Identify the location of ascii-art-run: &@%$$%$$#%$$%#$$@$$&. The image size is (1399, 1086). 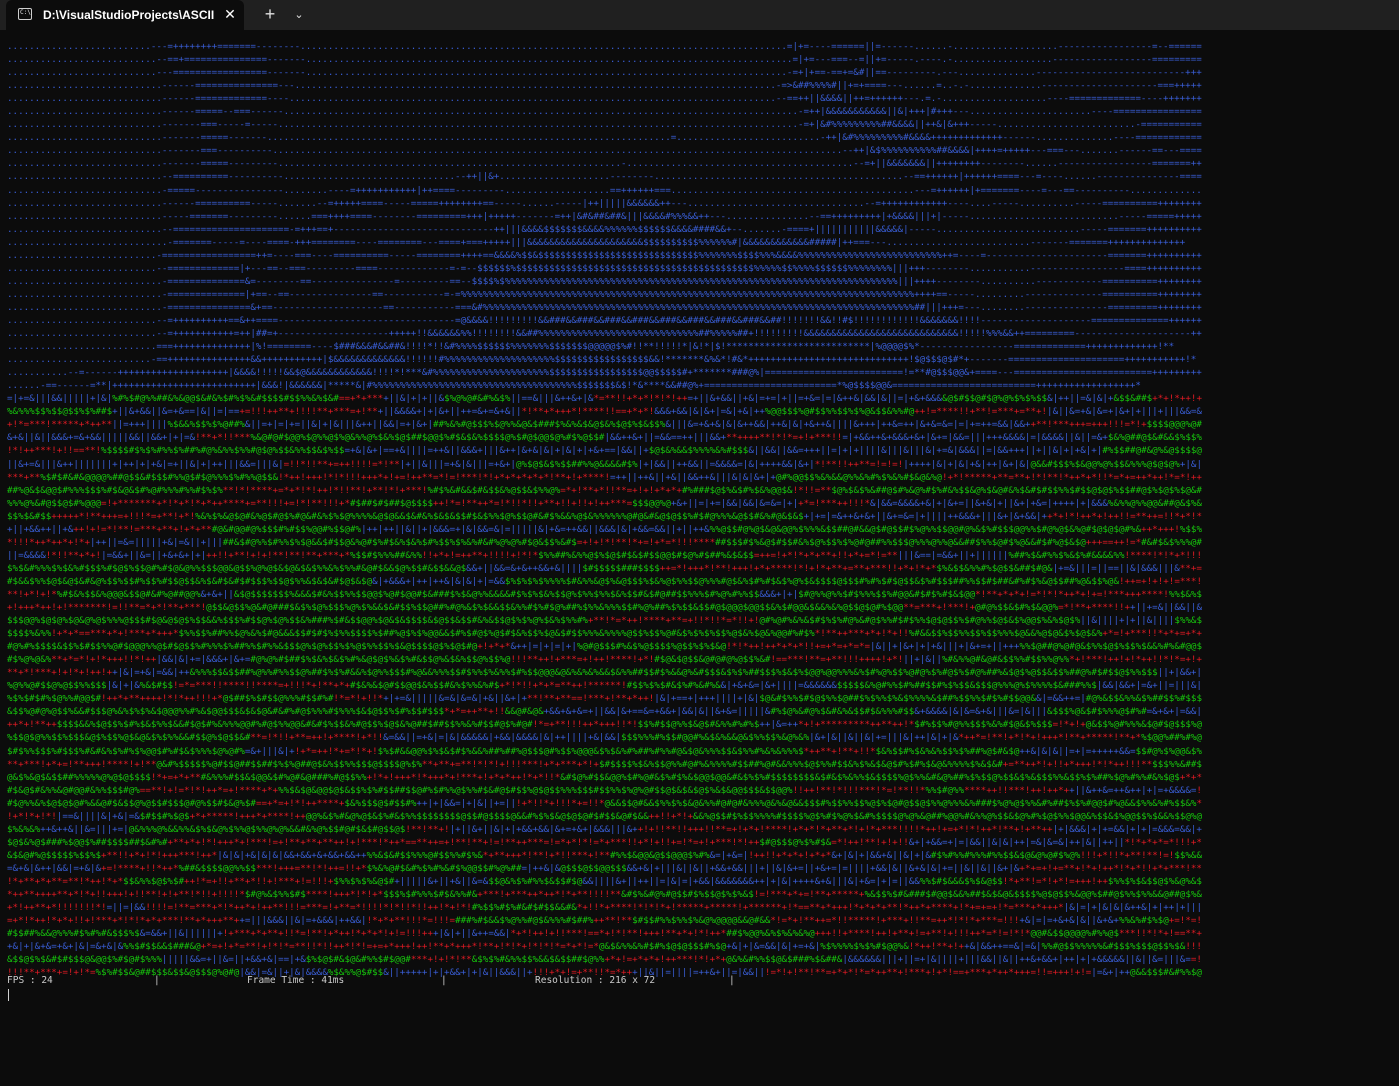
(145, 581).